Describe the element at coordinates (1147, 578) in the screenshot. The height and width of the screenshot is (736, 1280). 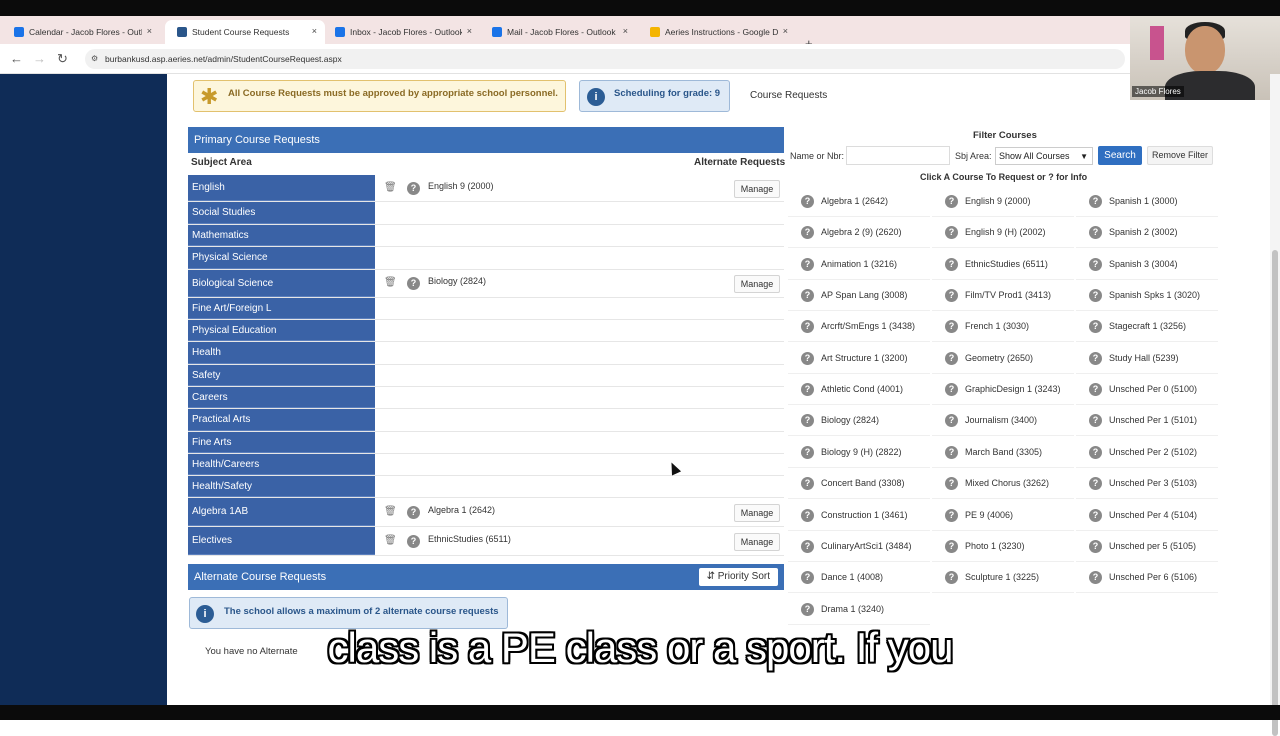
I see `course-item: ? Unsched Per 6 (5106)` at that location.